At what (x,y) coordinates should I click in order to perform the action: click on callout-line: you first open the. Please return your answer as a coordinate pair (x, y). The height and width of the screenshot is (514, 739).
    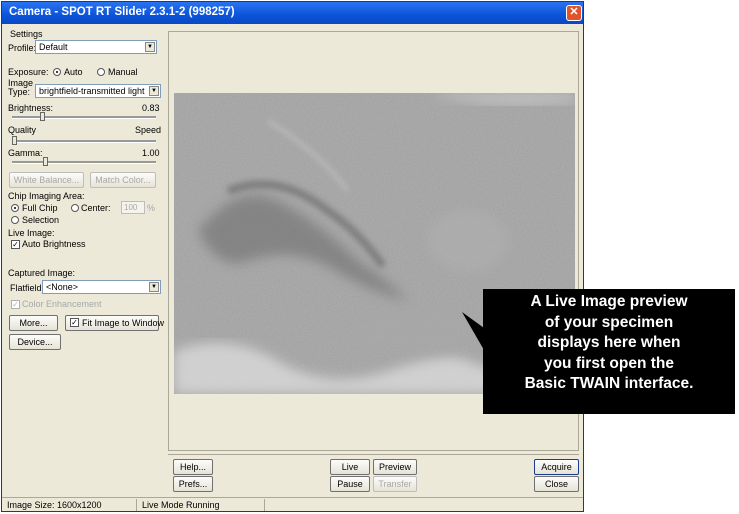
    Looking at the image, I should click on (609, 363).